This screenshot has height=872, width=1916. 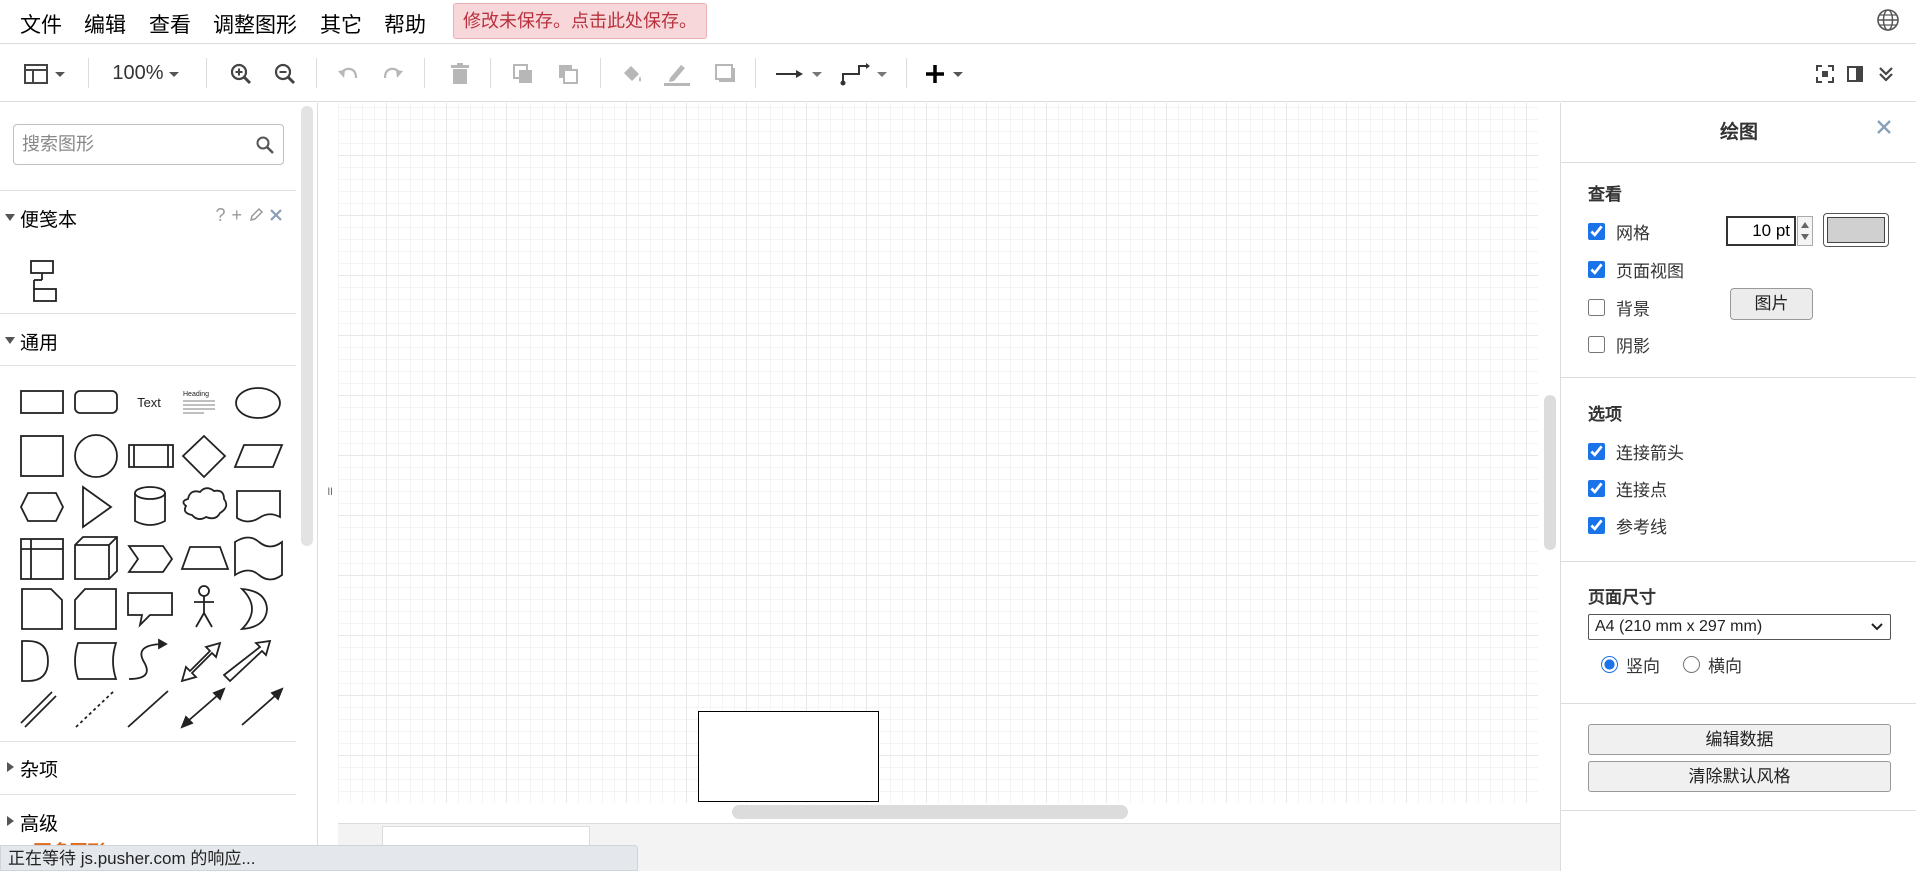 I want to click on table-shape, so click(x=42, y=559).